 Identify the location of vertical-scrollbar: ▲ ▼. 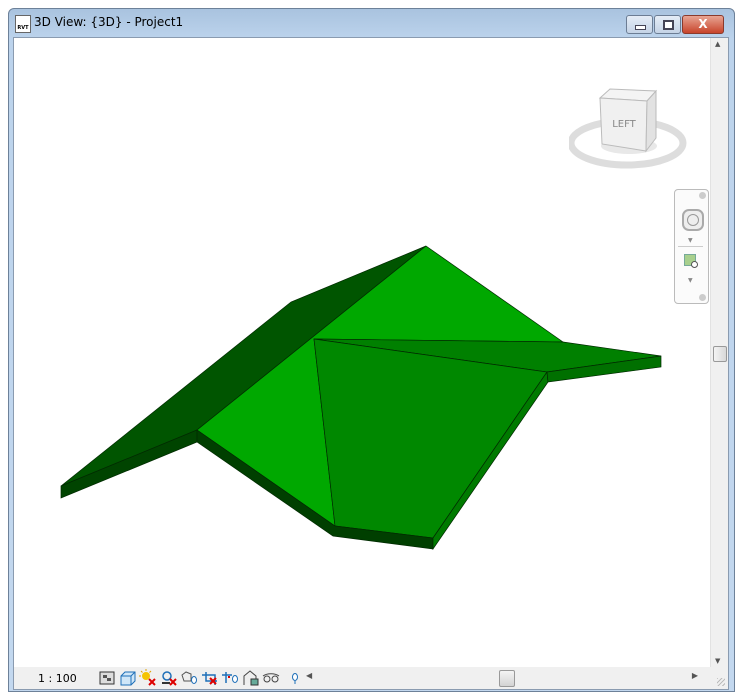
(719, 352).